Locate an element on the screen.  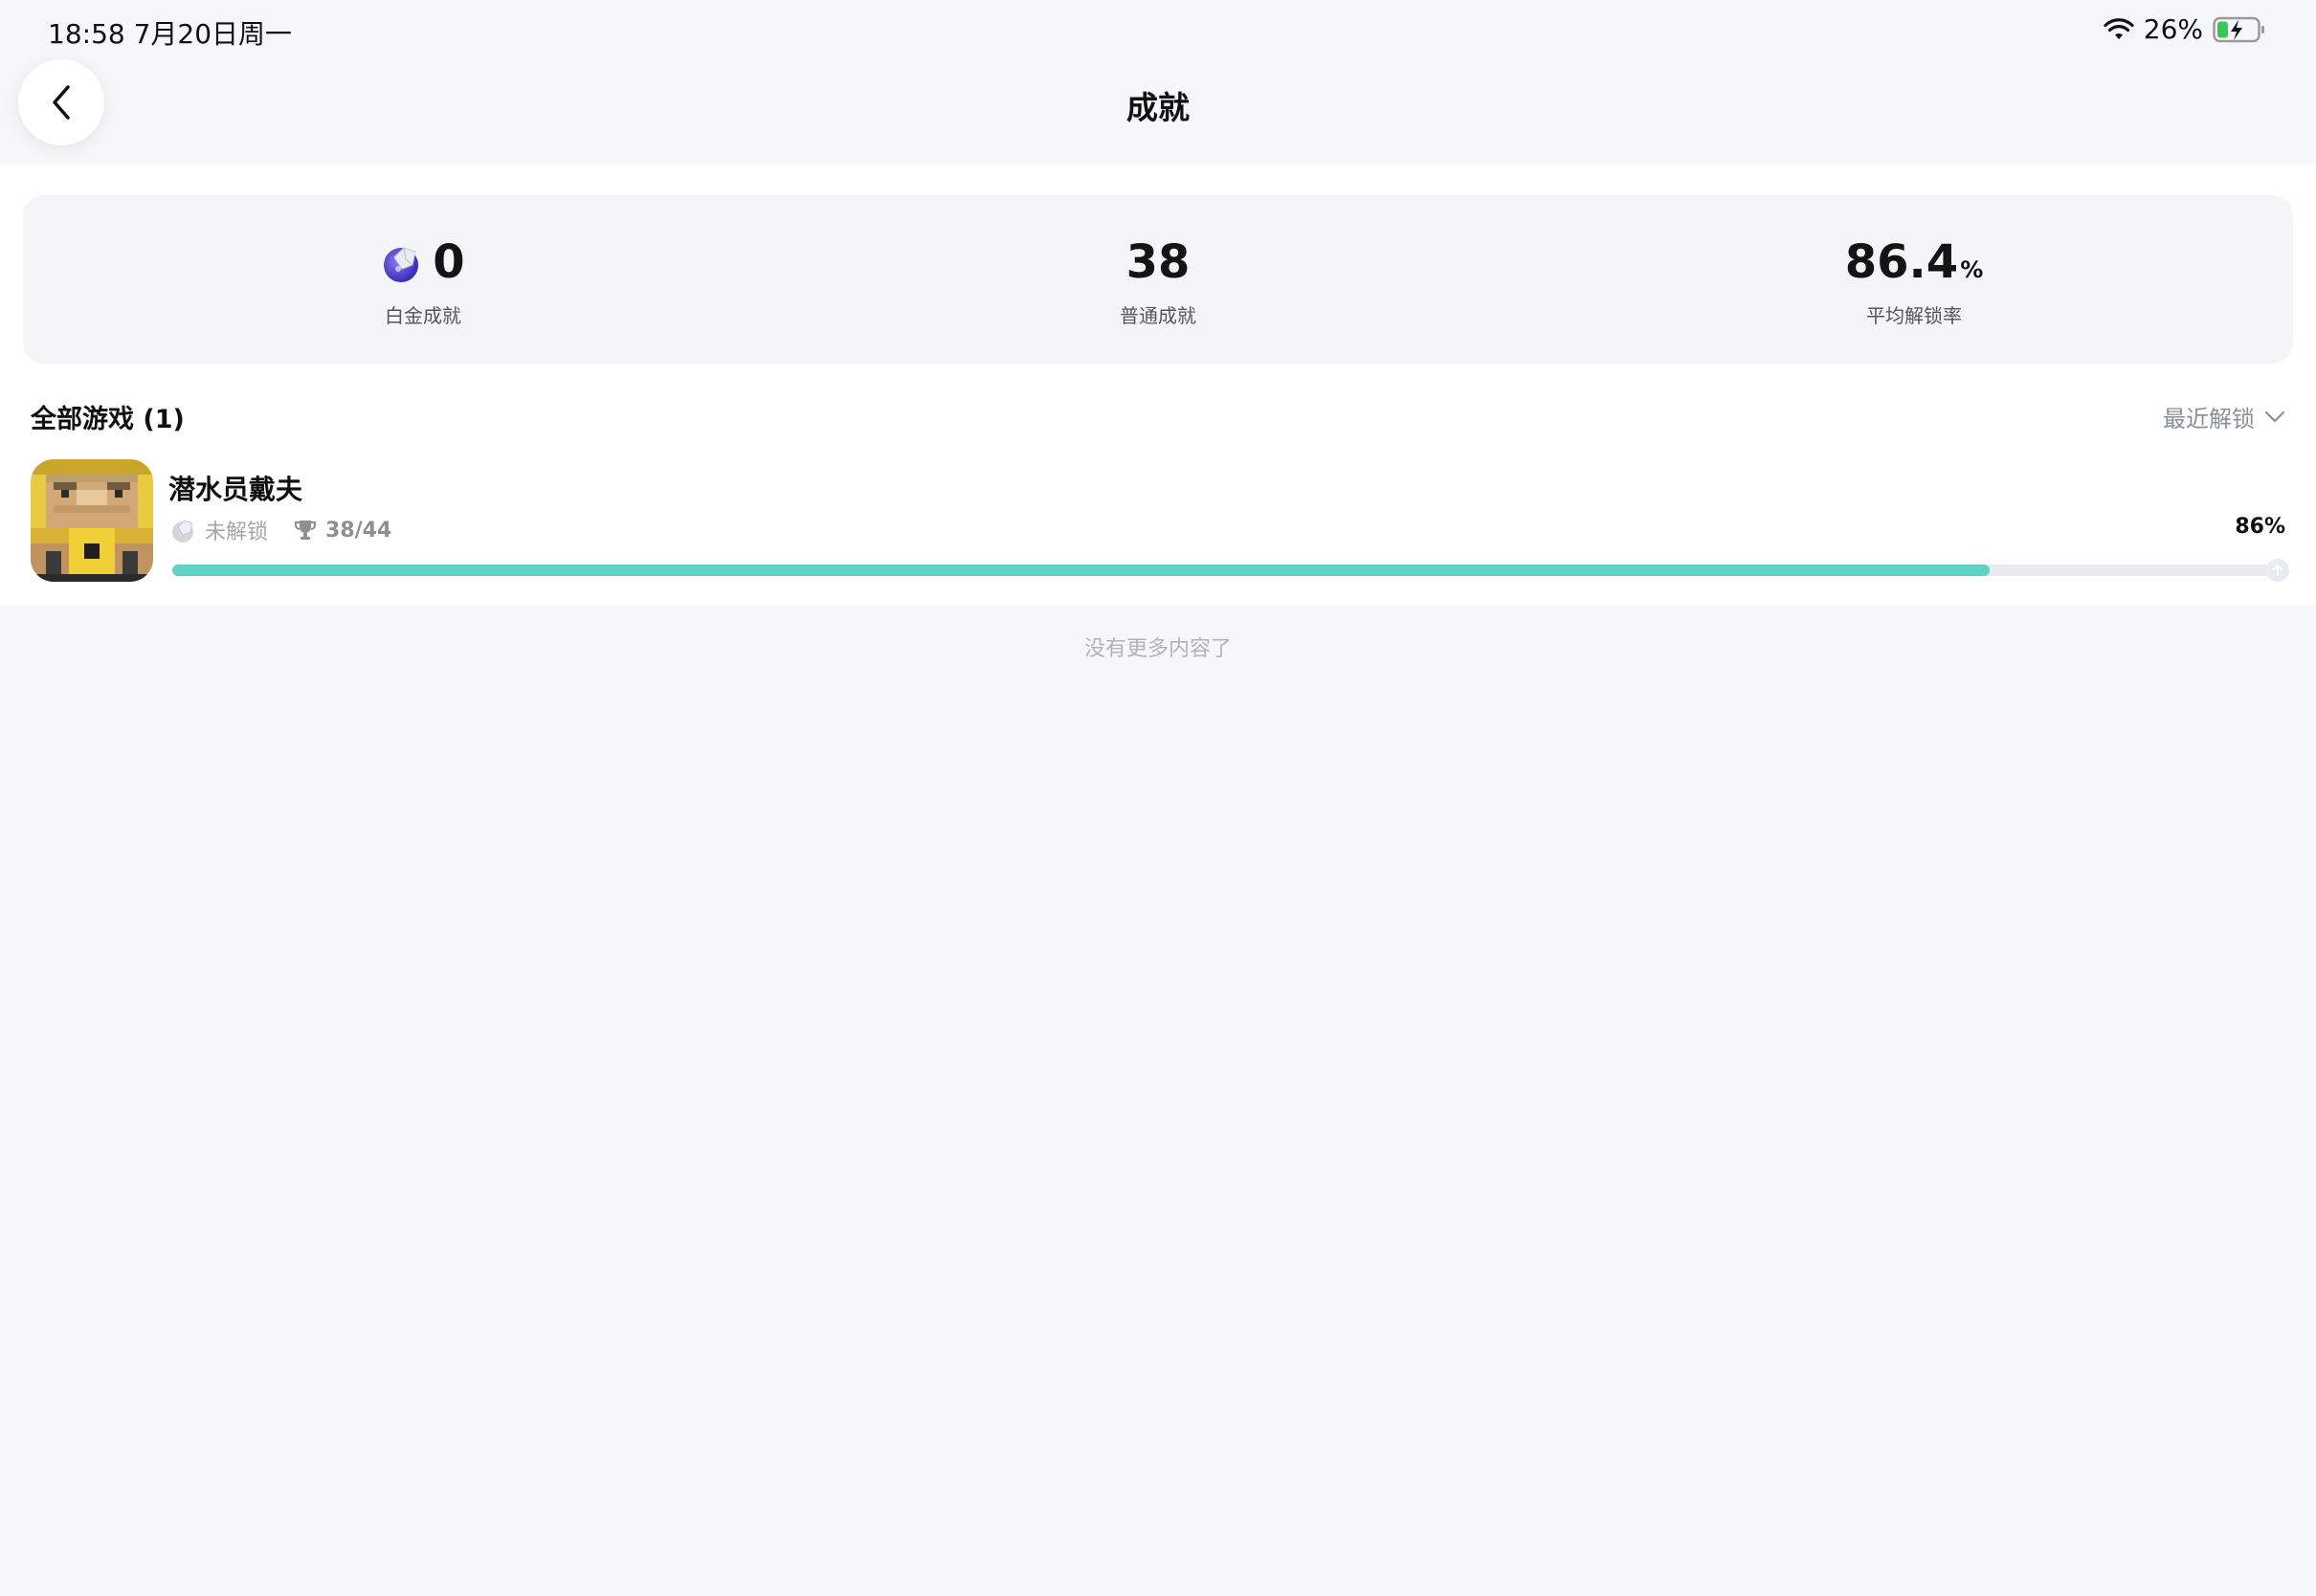
section-title: 全部游戏 (1) is located at coordinates (108, 420).